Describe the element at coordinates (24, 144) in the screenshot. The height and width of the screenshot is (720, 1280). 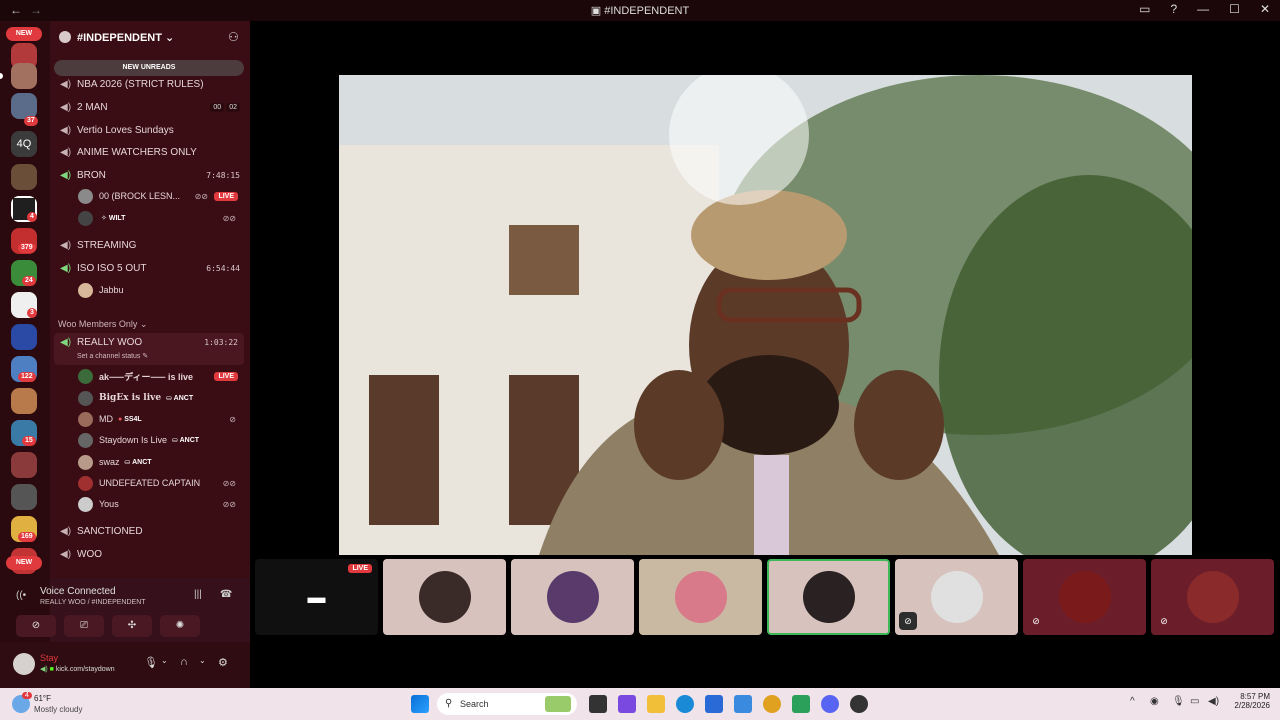
I see `server-4q: 4Q` at that location.